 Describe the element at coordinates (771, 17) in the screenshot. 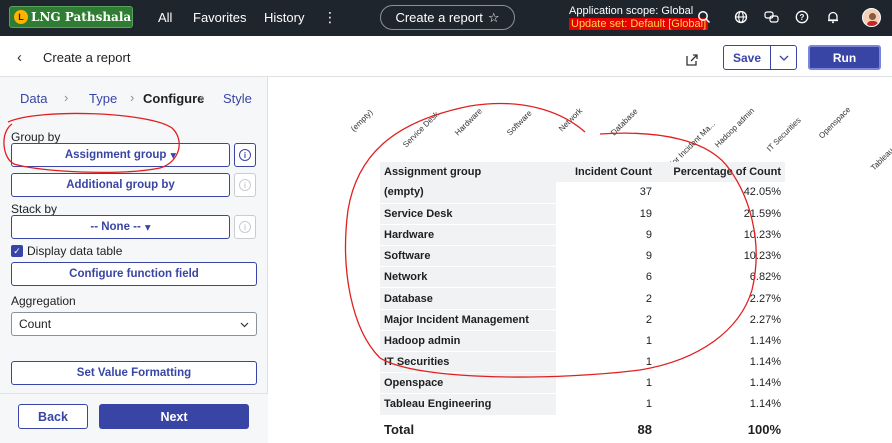

I see `chat-icon` at that location.